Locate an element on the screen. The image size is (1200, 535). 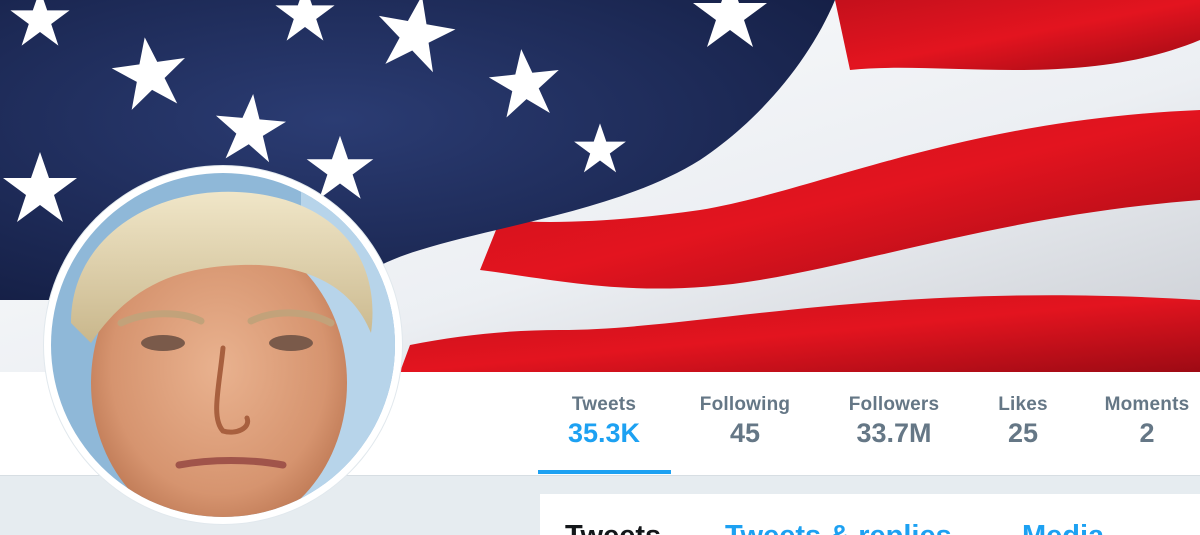
stat-moments: Moments 2 is located at coordinates (1147, 421).